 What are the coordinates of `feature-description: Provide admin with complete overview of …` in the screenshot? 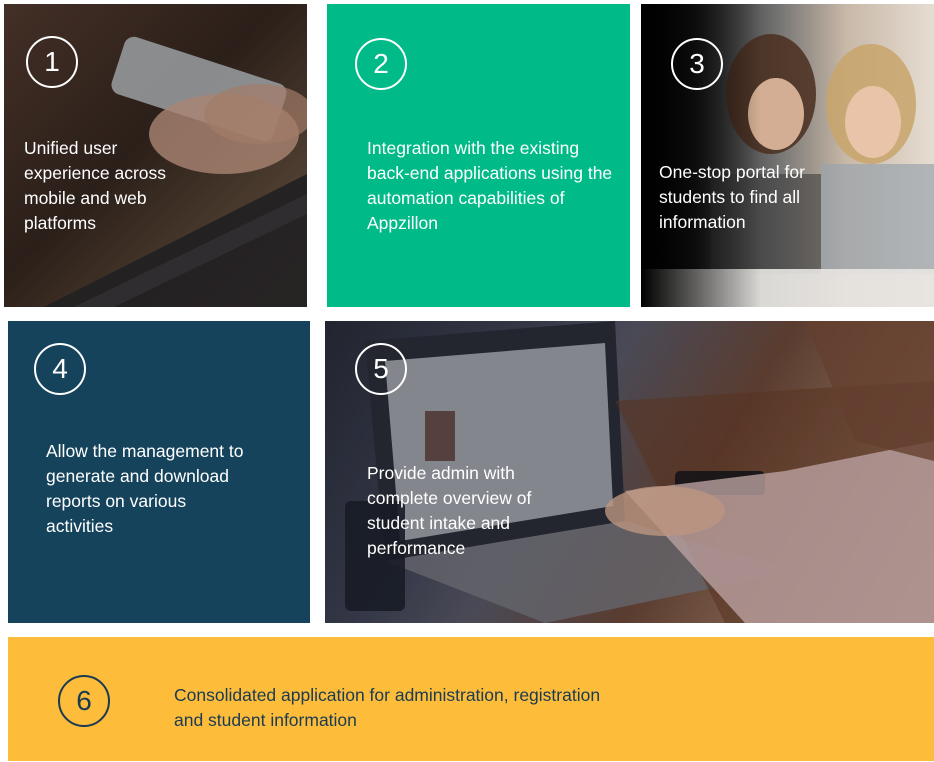 It's located at (449, 510).